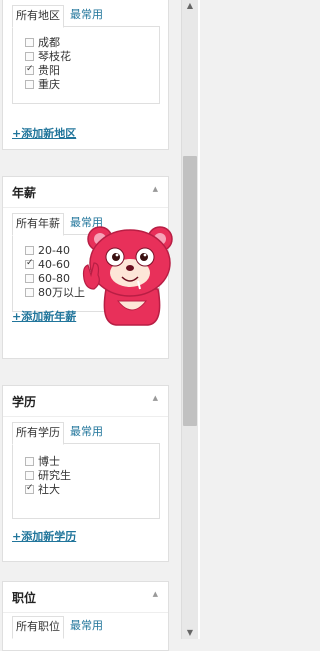 The width and height of the screenshot is (320, 651). What do you see at coordinates (48, 56) in the screenshot?
I see `region-option: 琴枝花` at bounding box center [48, 56].